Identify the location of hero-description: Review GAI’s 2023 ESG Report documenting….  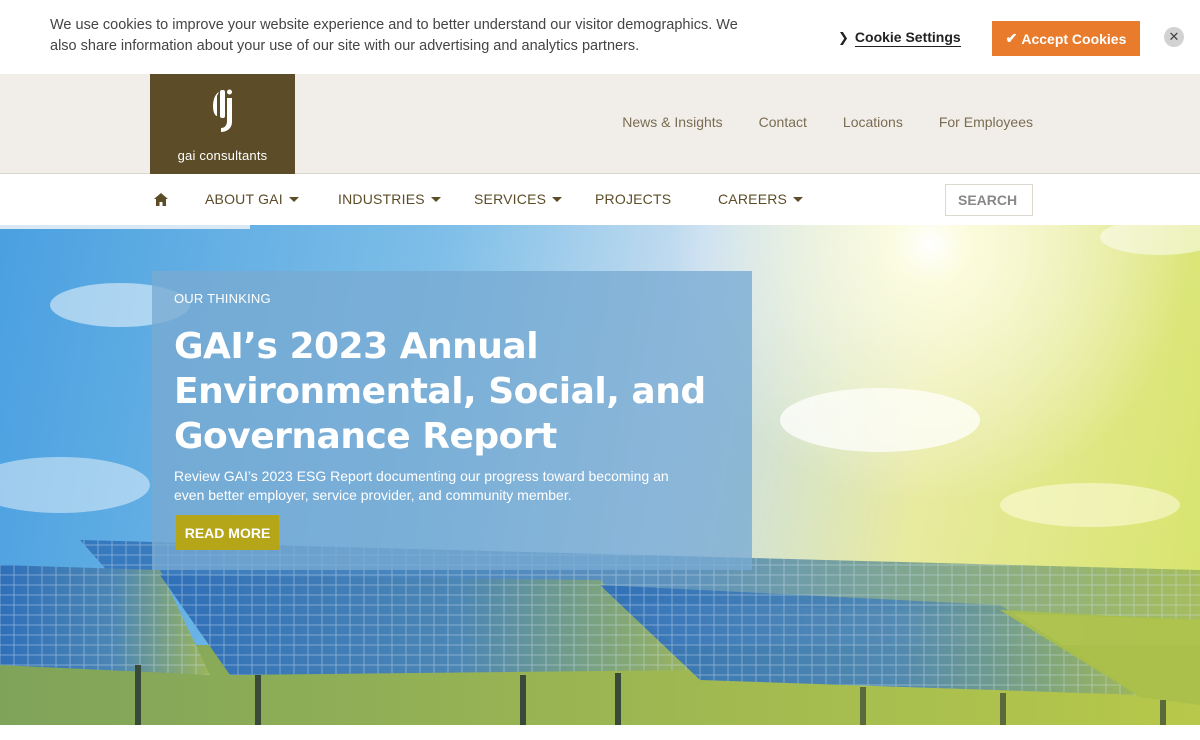
(421, 485).